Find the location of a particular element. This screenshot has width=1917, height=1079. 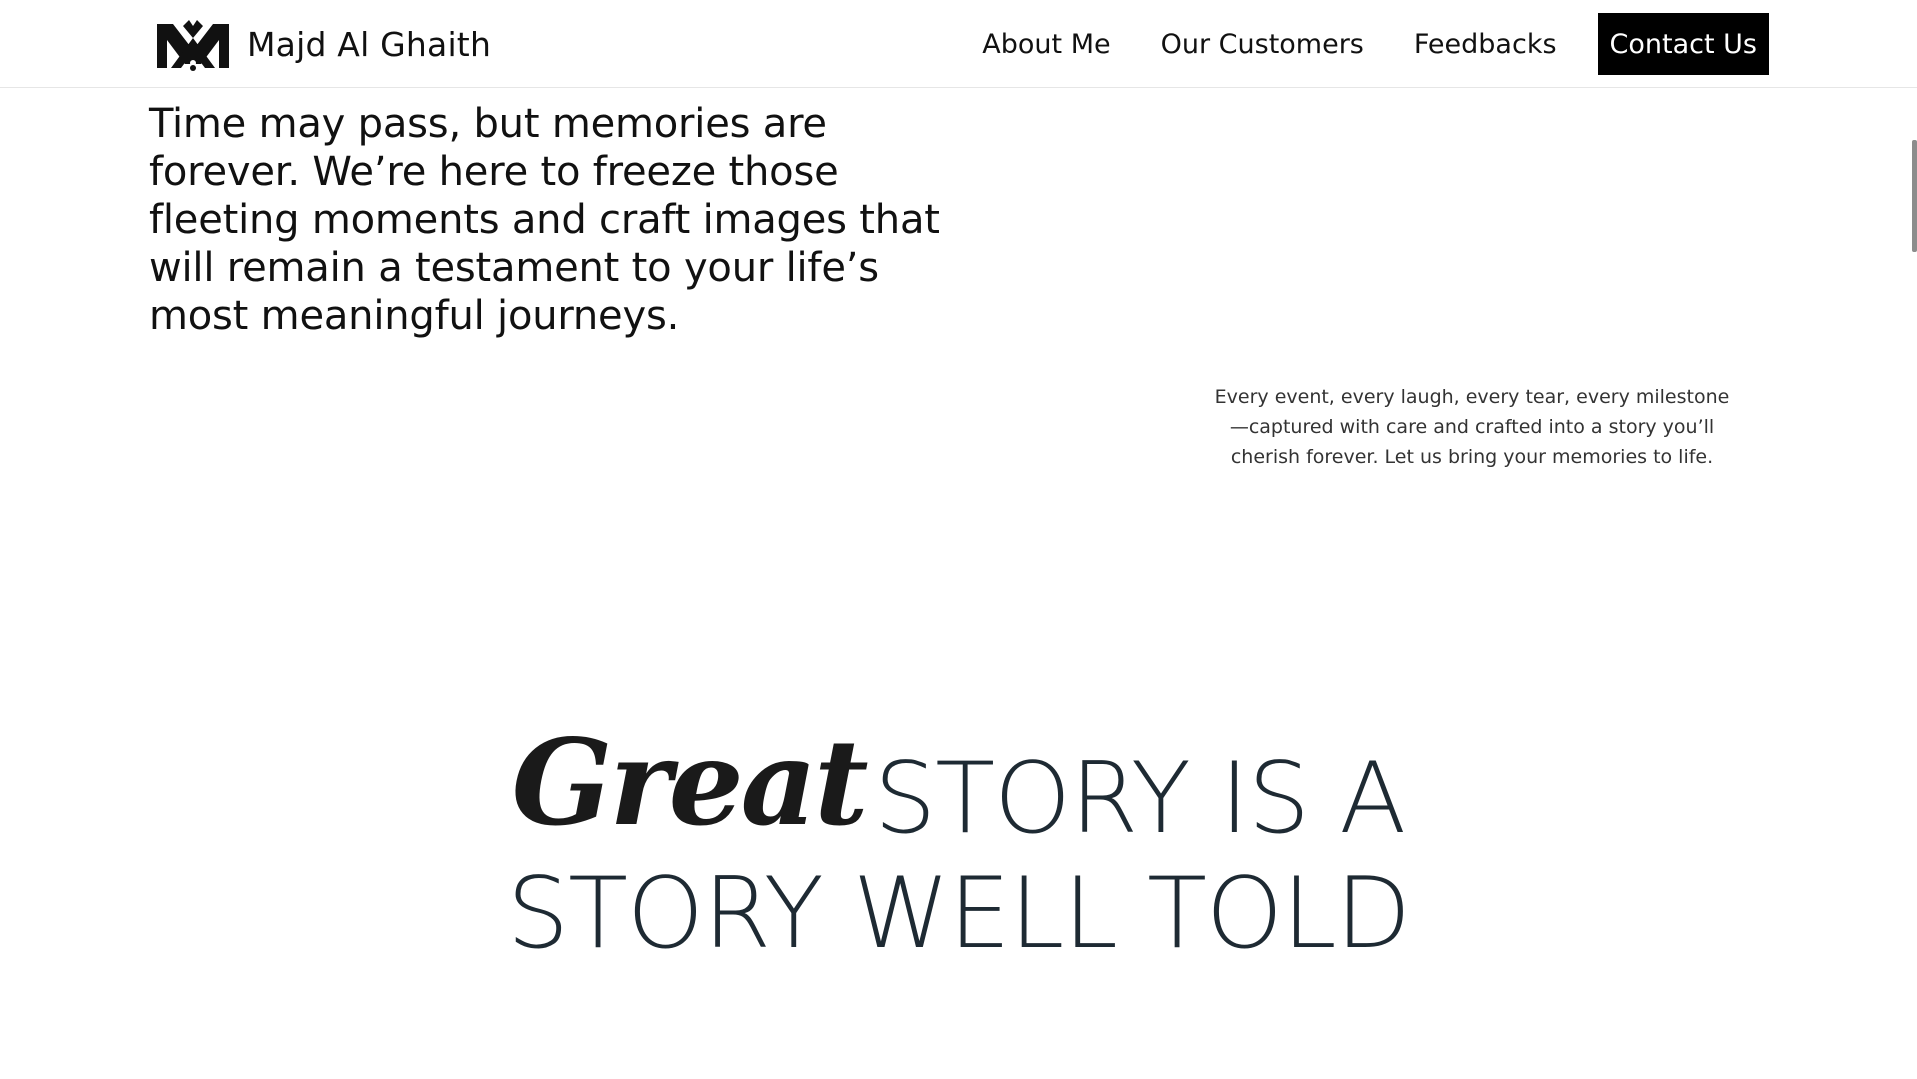

brand-name: Majd Al Ghaith is located at coordinates (369, 44).